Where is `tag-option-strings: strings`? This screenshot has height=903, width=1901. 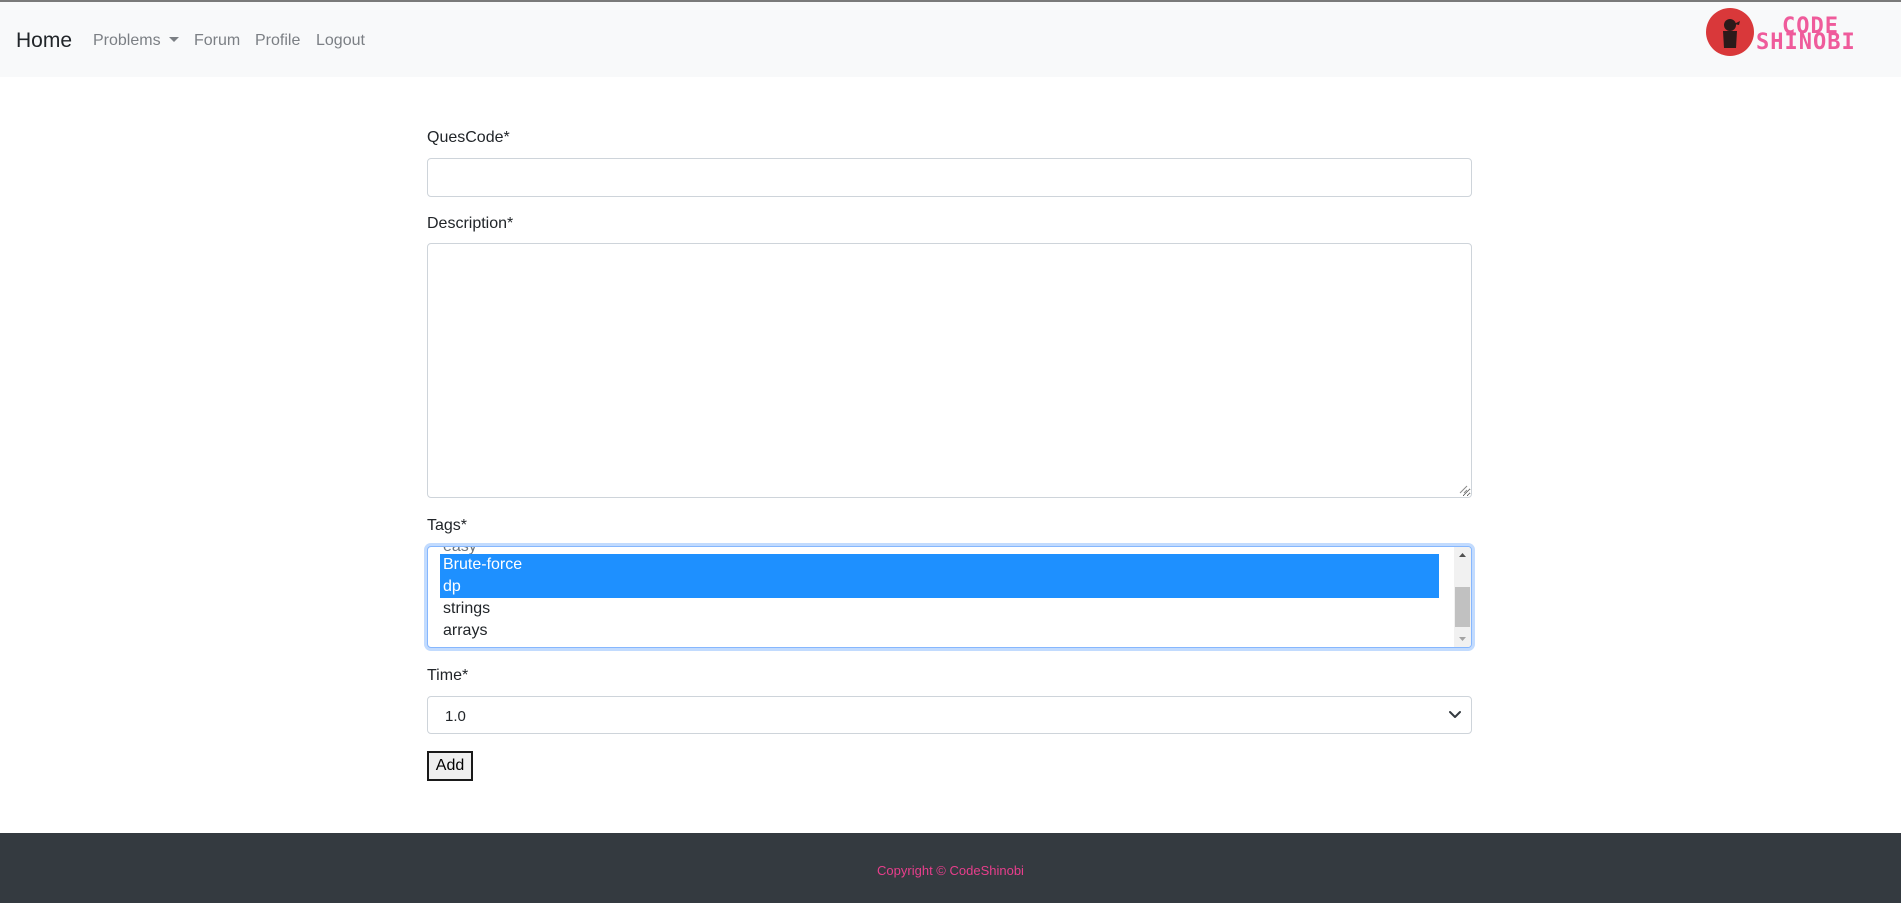 tag-option-strings: strings is located at coordinates (939, 609).